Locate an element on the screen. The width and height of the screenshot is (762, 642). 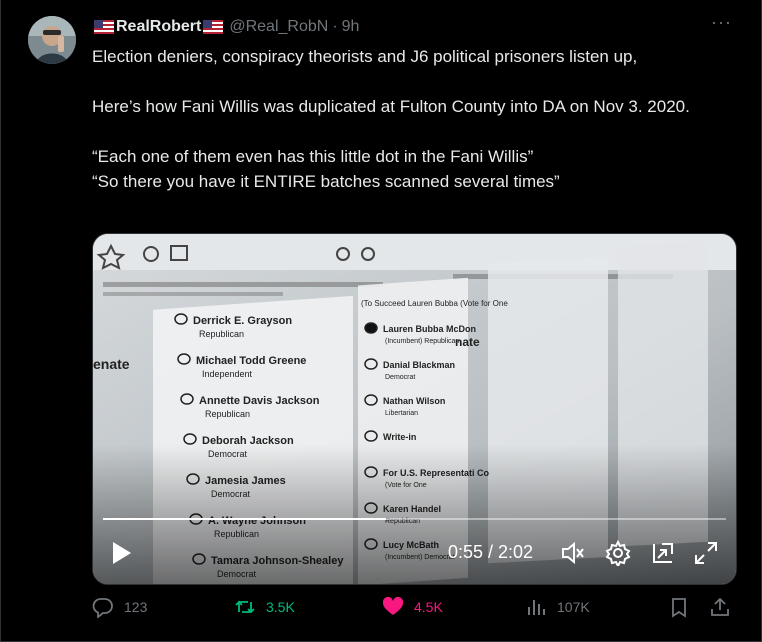
display-name: RealRobert is located at coordinates (158, 27).